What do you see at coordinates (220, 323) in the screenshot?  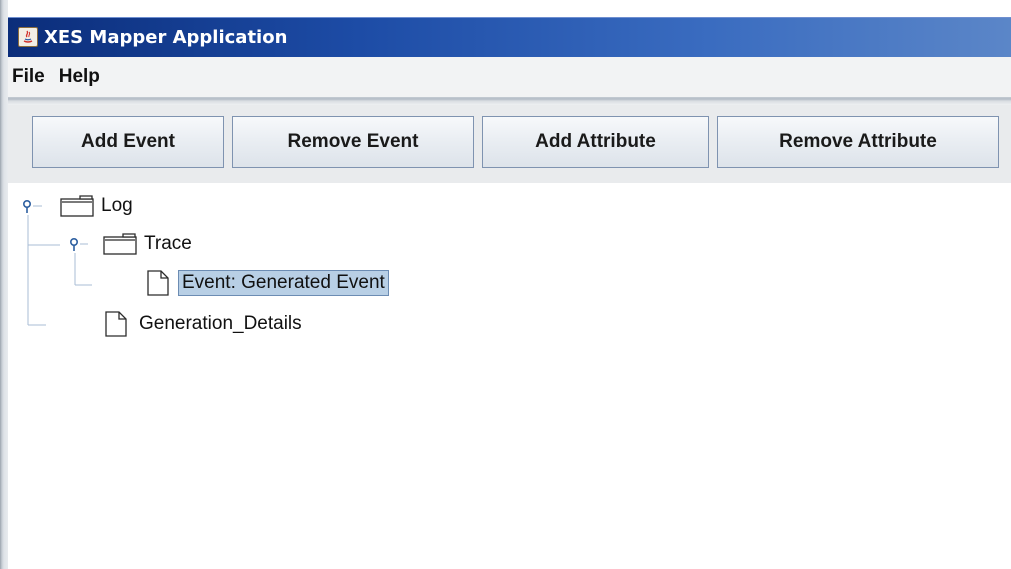 I see `tree-node-label: Generation_Details` at bounding box center [220, 323].